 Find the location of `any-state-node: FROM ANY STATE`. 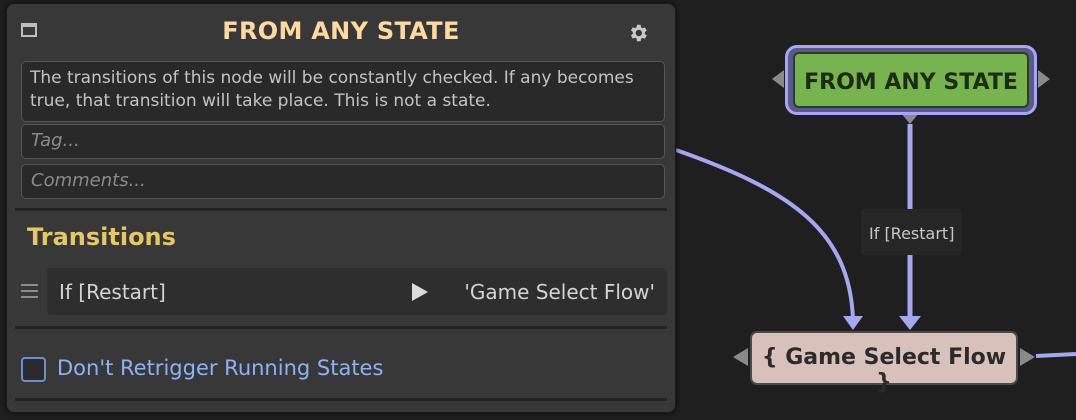

any-state-node: FROM ANY STATE is located at coordinates (911, 80).